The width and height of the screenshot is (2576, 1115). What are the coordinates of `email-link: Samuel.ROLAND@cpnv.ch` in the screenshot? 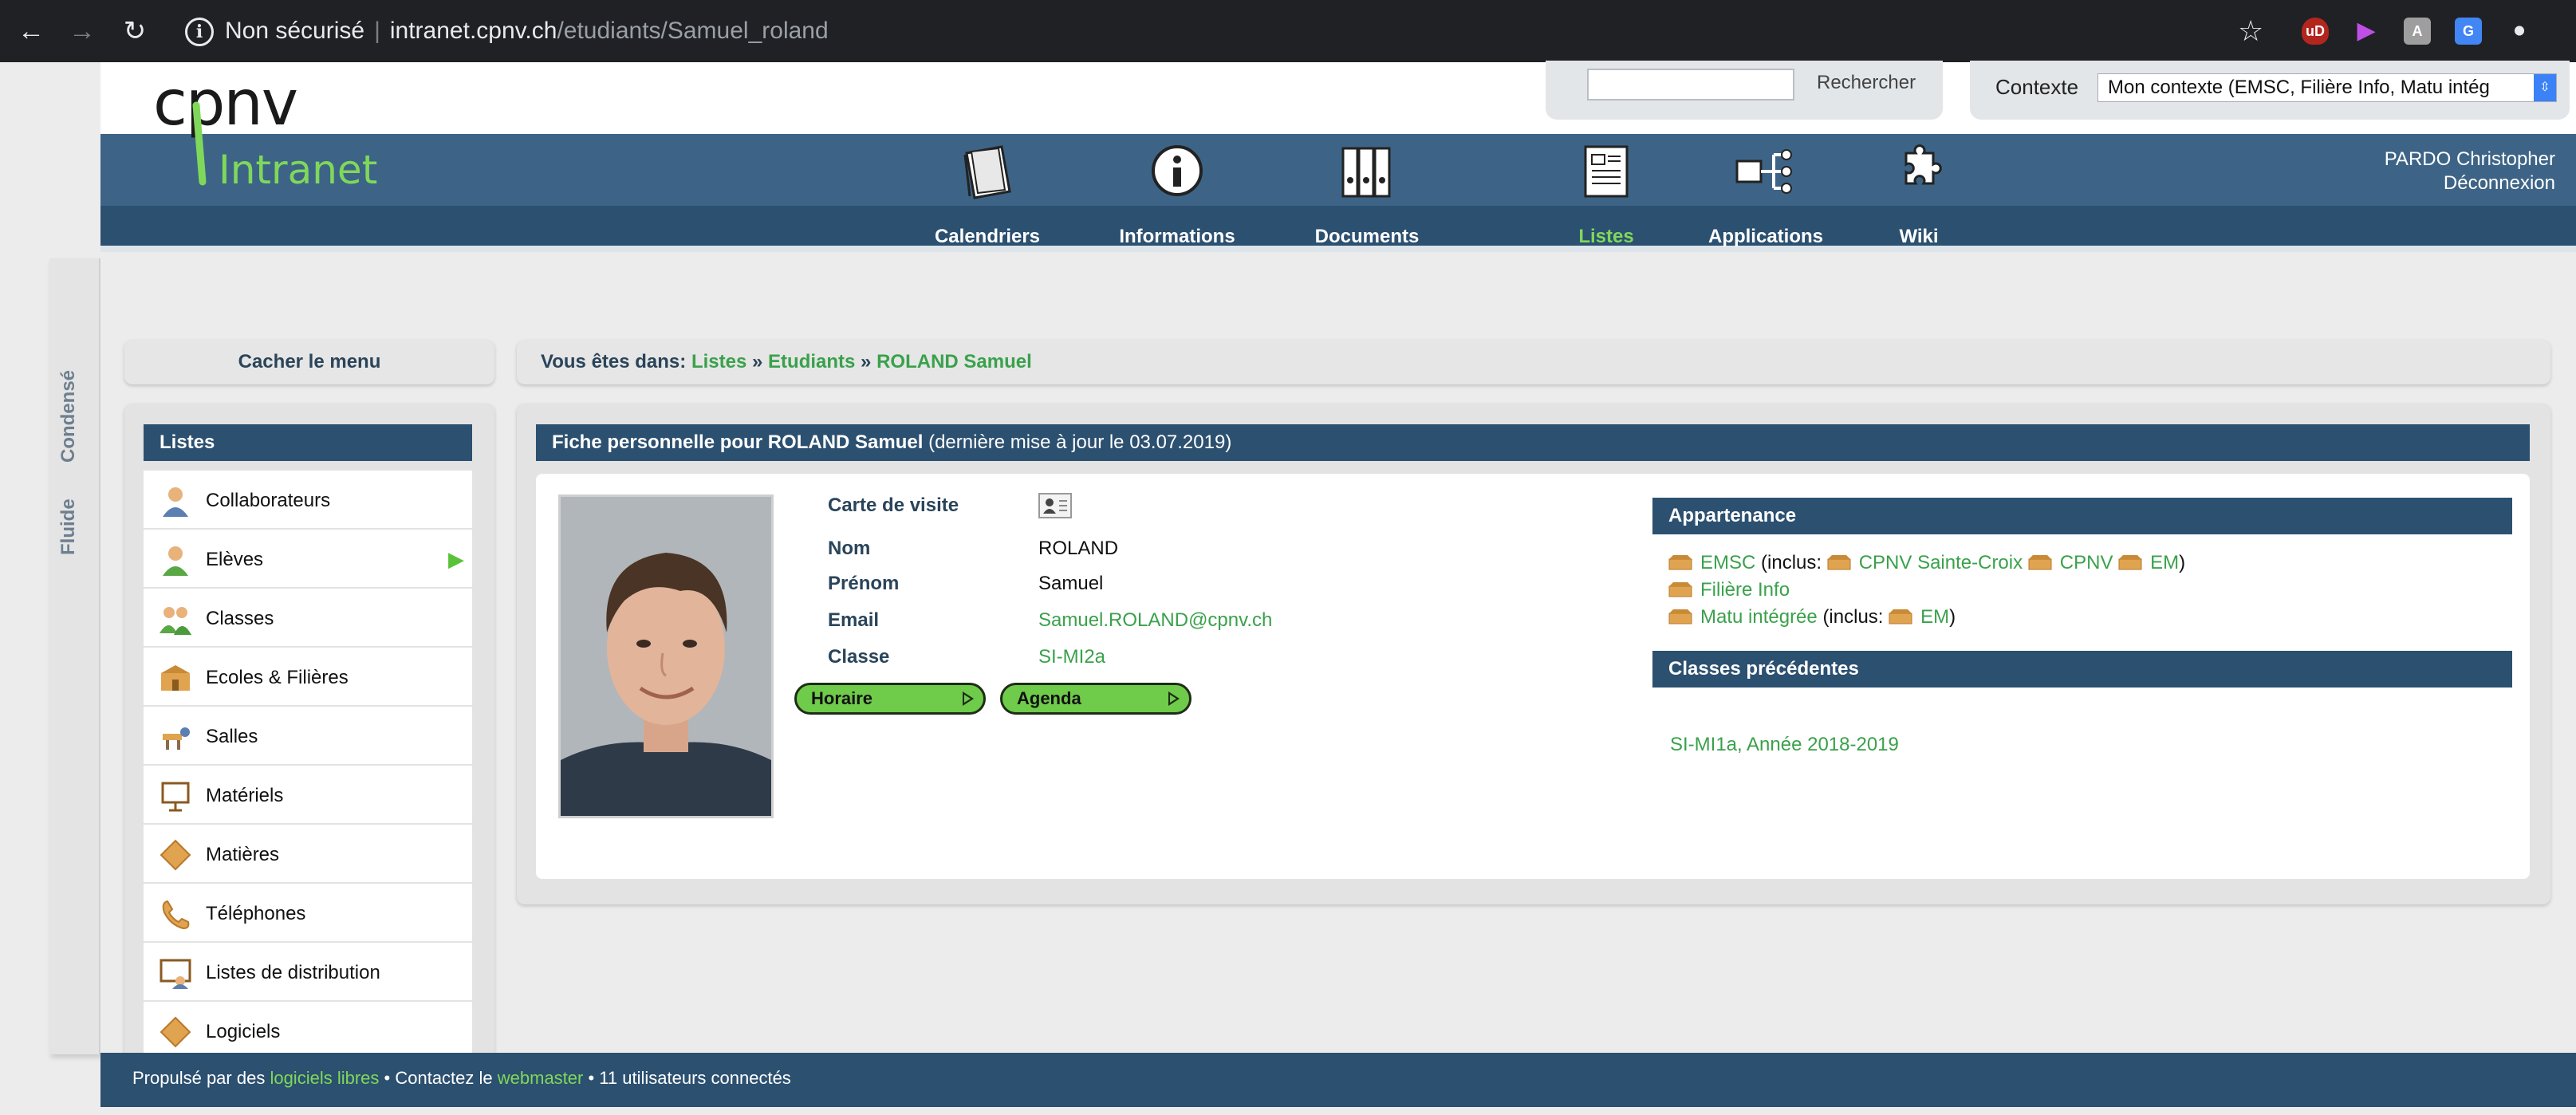 It's located at (1155, 621).